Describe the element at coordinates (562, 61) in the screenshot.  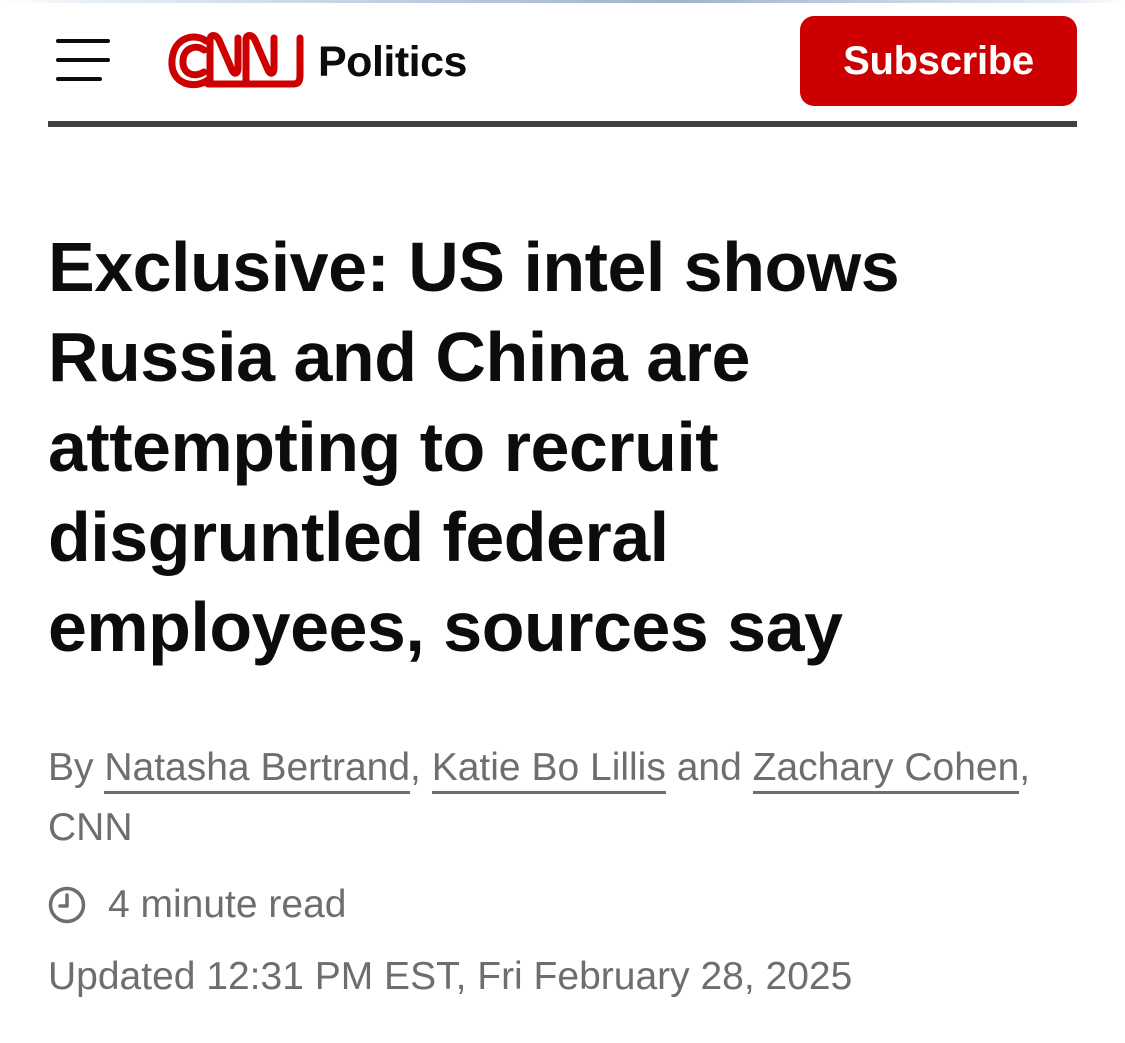
I see `site-header: Politics Subscribe` at that location.